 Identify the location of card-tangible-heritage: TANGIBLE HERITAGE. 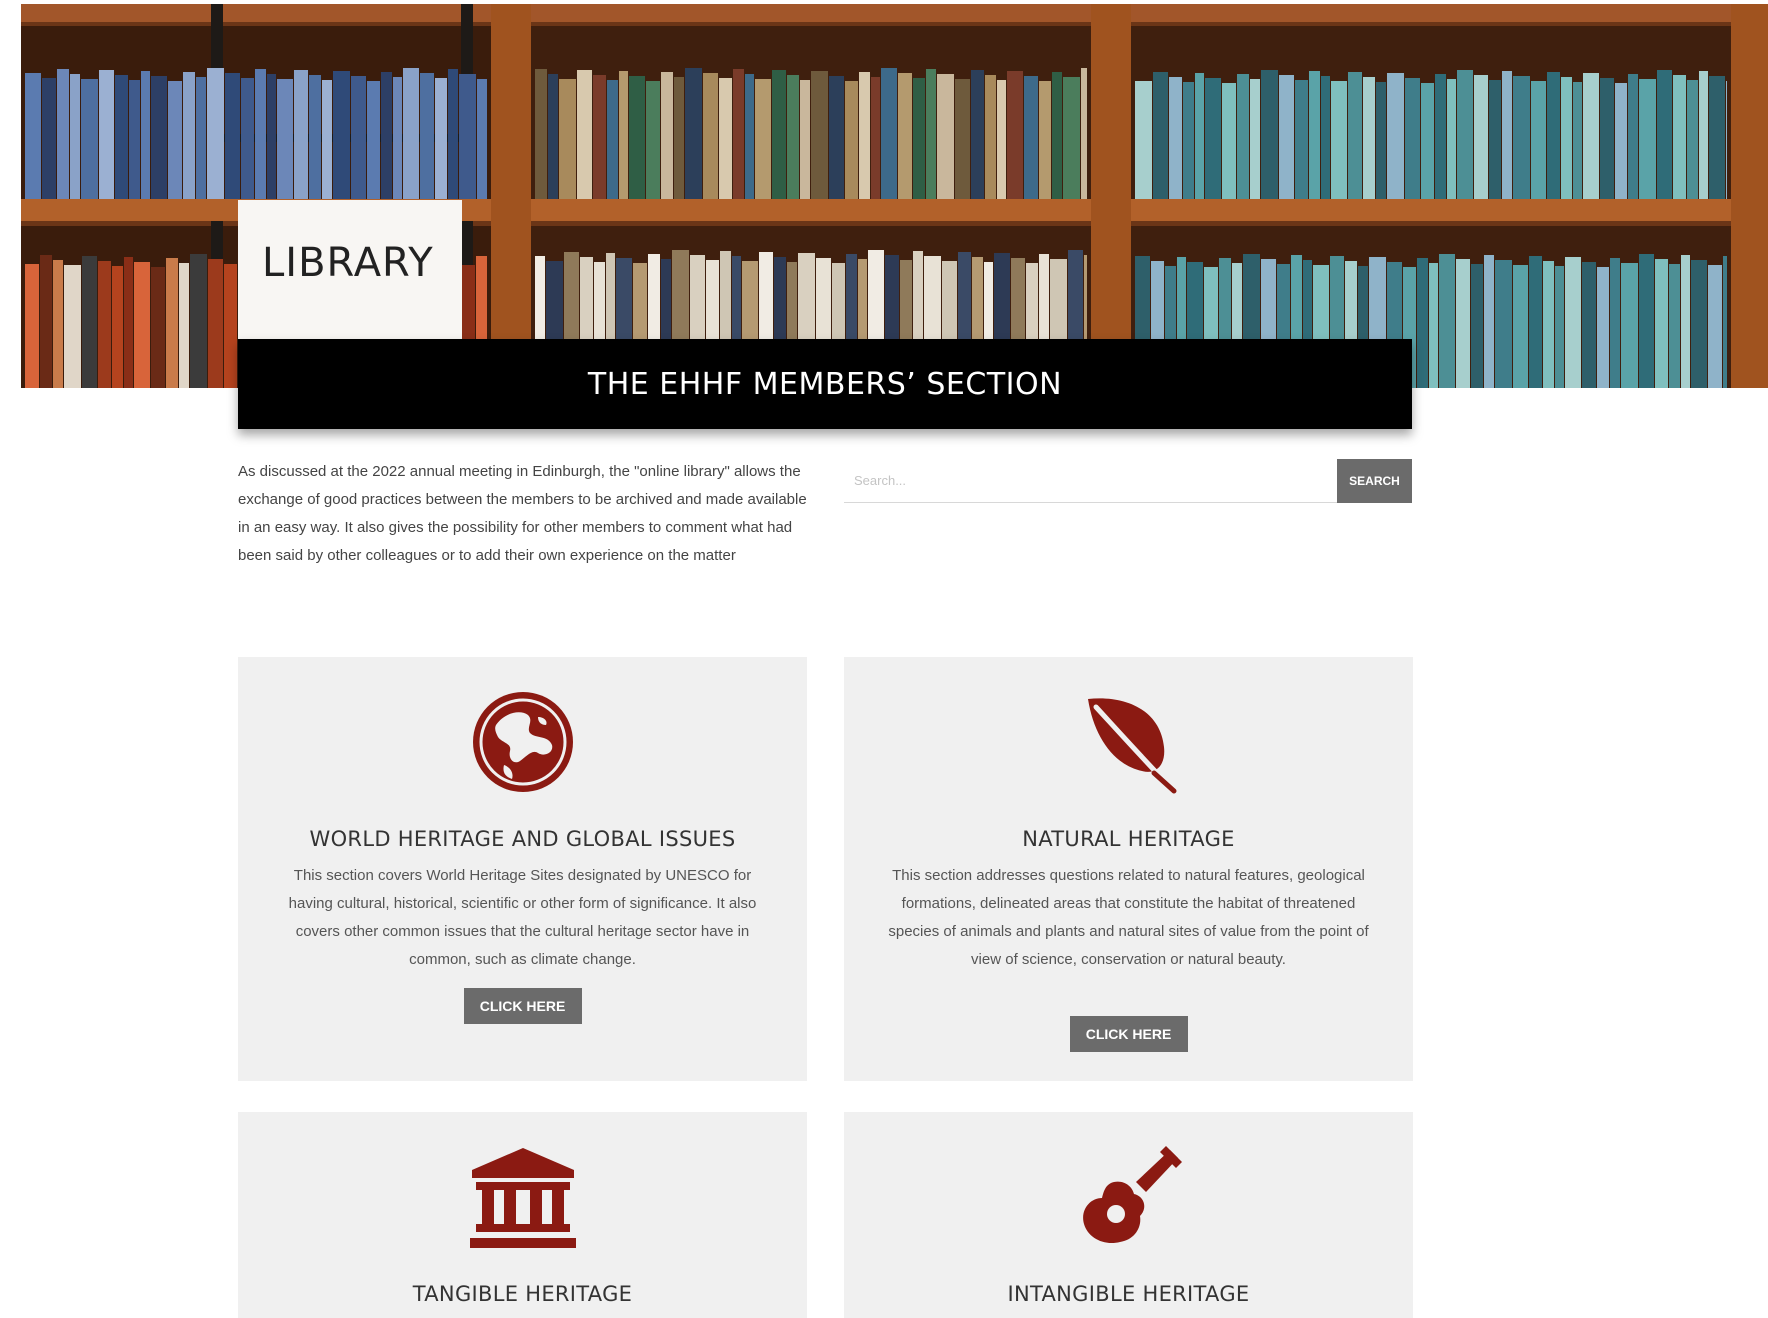
(522, 1215).